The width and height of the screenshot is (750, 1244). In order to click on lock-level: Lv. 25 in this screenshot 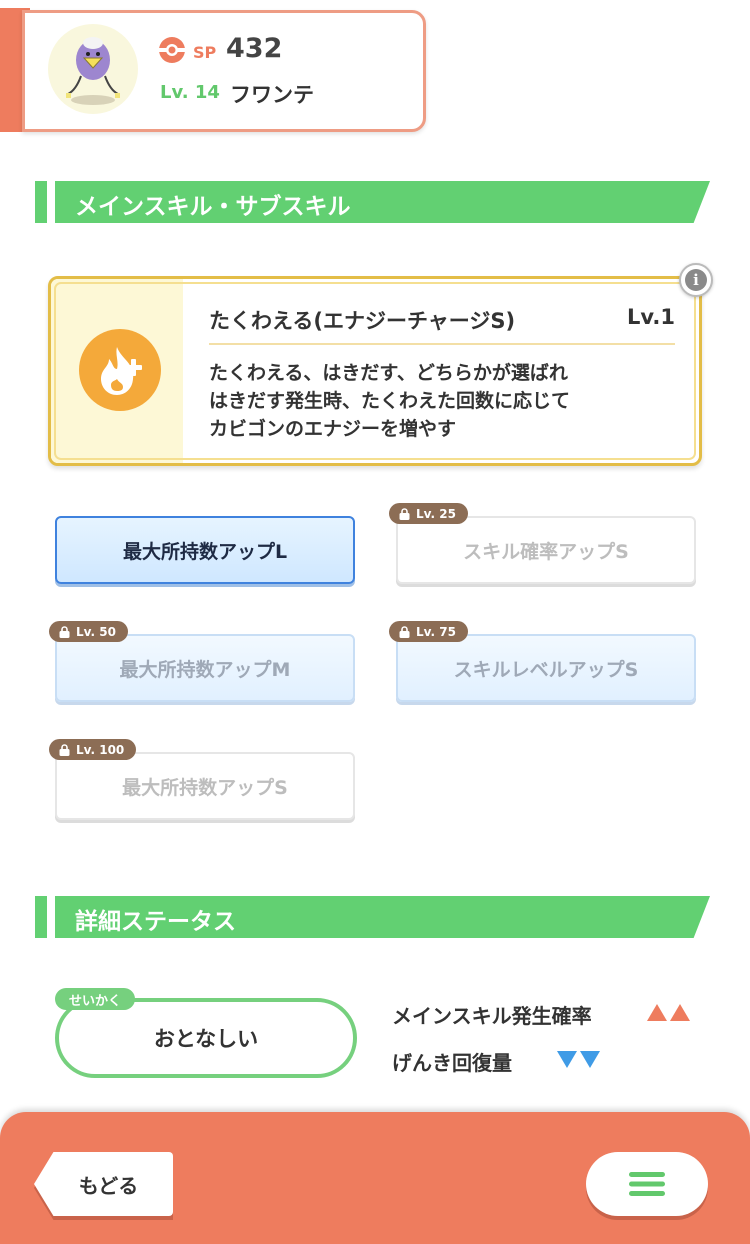, I will do `click(436, 513)`.